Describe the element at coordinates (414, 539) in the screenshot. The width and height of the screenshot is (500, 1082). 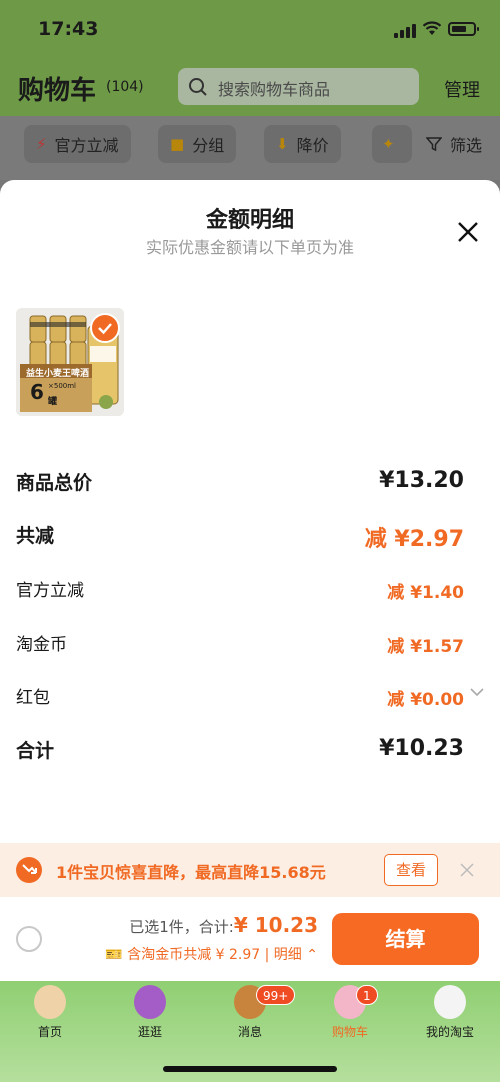
I see `row-value: 减 ¥2.97` at that location.